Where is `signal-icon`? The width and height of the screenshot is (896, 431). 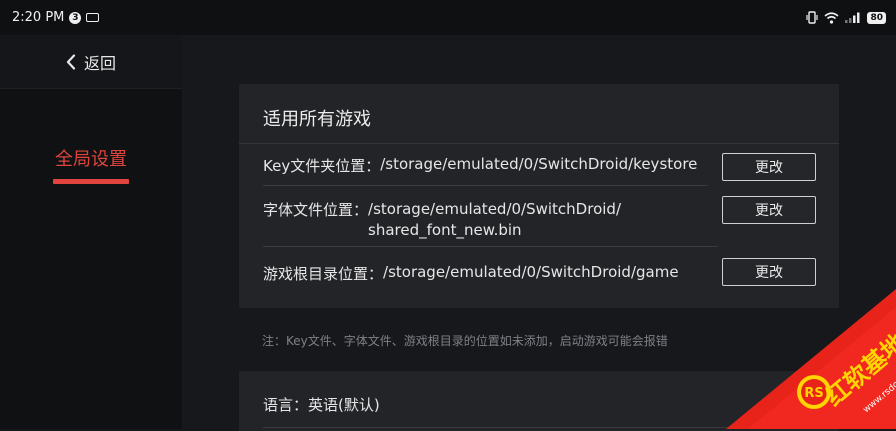 signal-icon is located at coordinates (853, 17).